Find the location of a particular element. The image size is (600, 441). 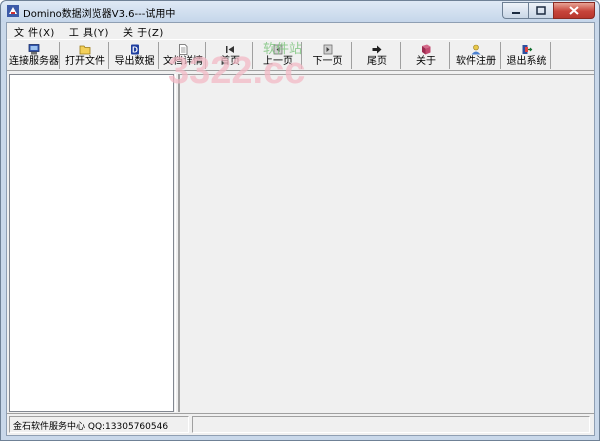

next-page-label: 下一页 is located at coordinates (327, 61).